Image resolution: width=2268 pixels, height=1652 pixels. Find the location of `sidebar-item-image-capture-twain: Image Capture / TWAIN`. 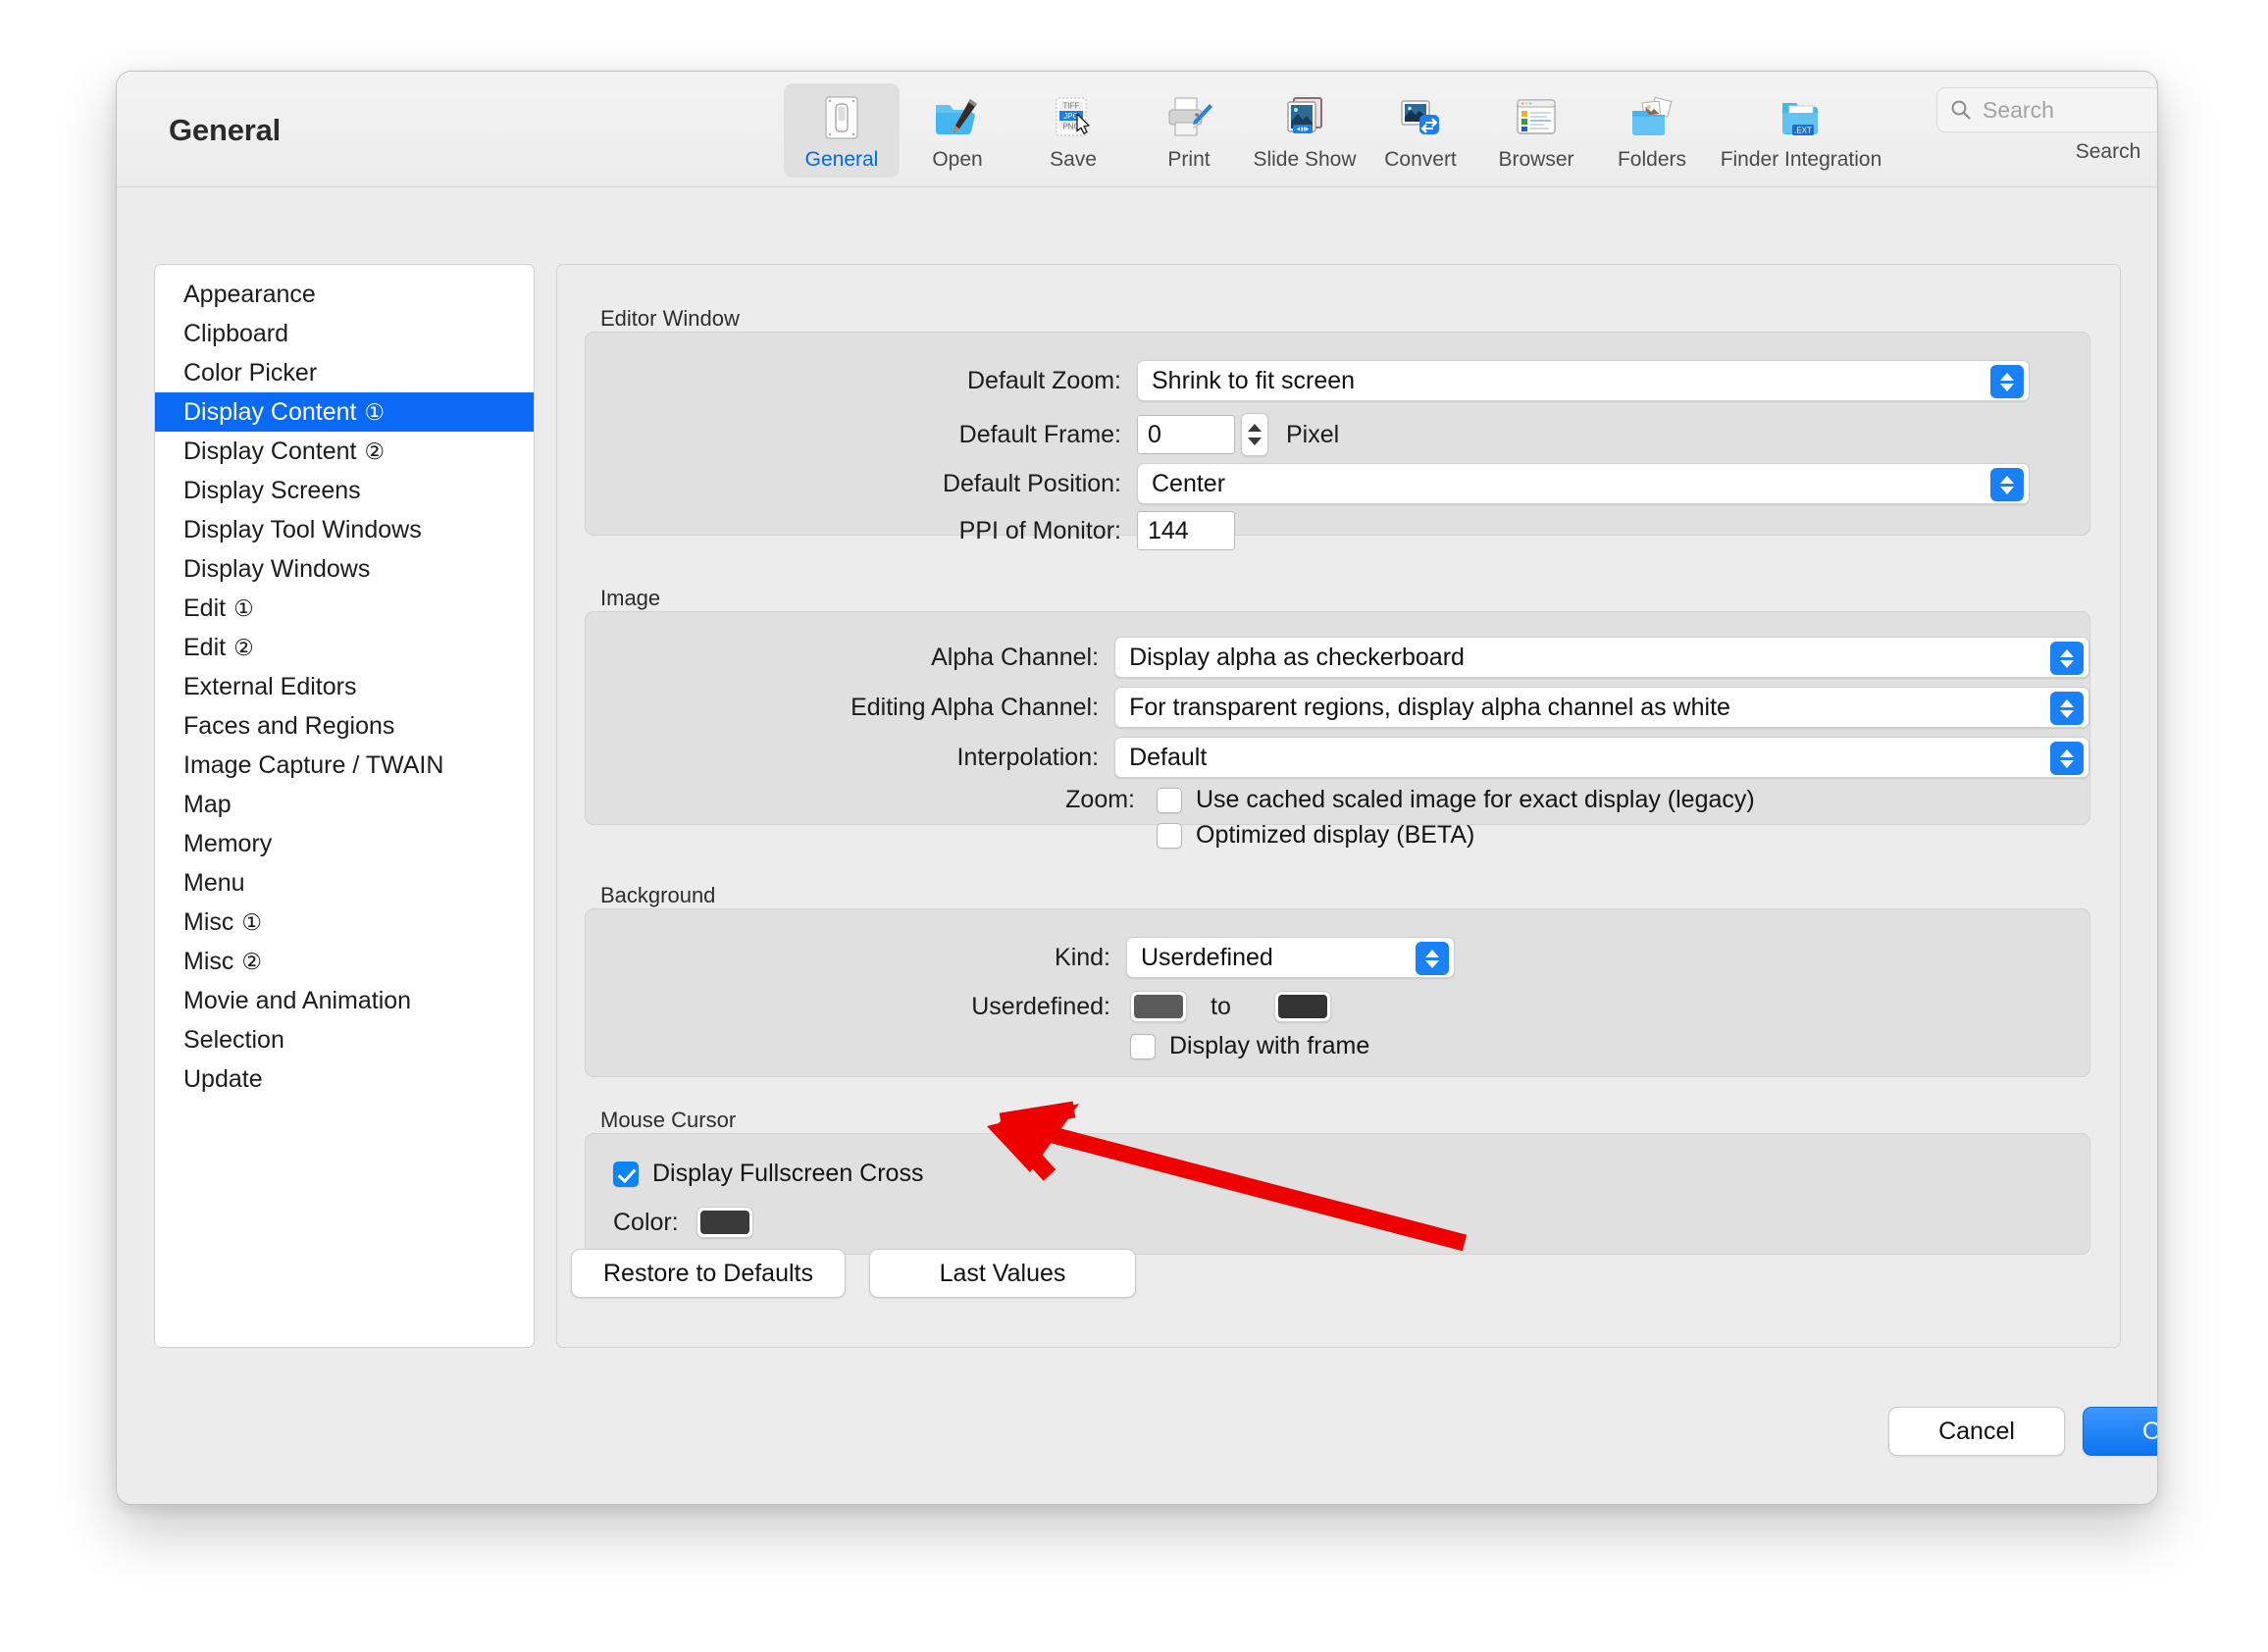

sidebar-item-image-capture-twain: Image Capture / TWAIN is located at coordinates (345, 765).